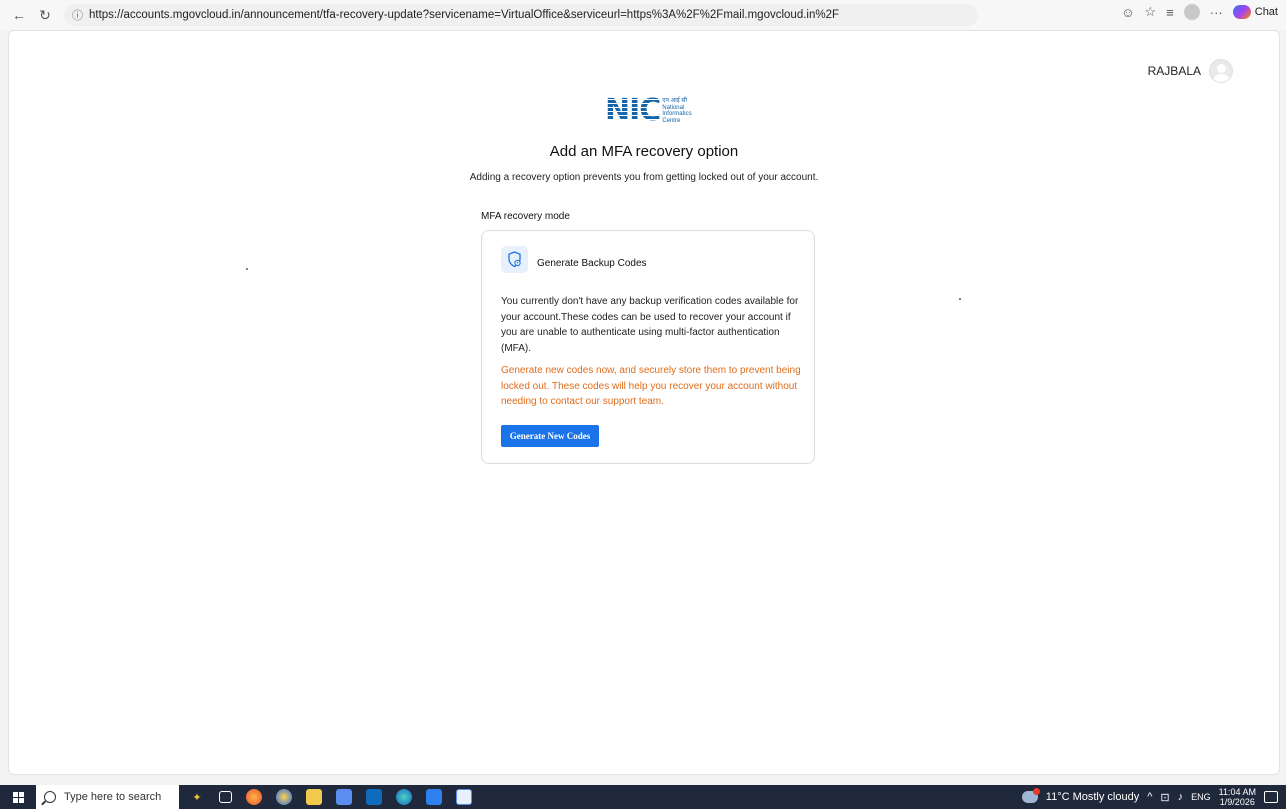 The height and width of the screenshot is (809, 1286). What do you see at coordinates (644, 151) in the screenshot?
I see `page-title: Add an MFA recovery option` at bounding box center [644, 151].